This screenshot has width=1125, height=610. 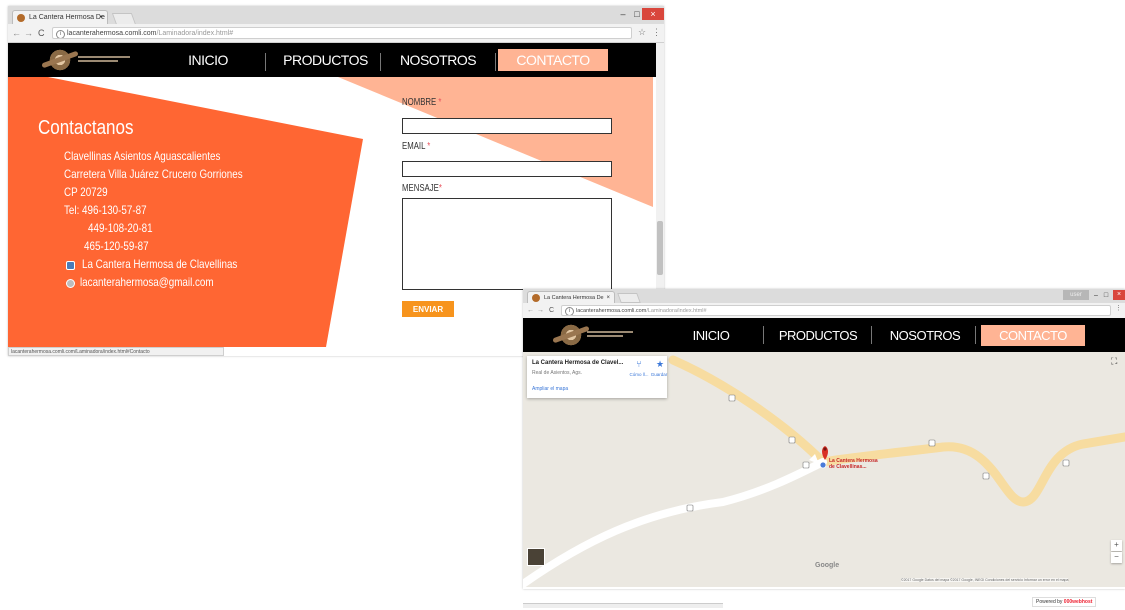 I want to click on powered-by-text: Powered by, so click(x=1049, y=602).